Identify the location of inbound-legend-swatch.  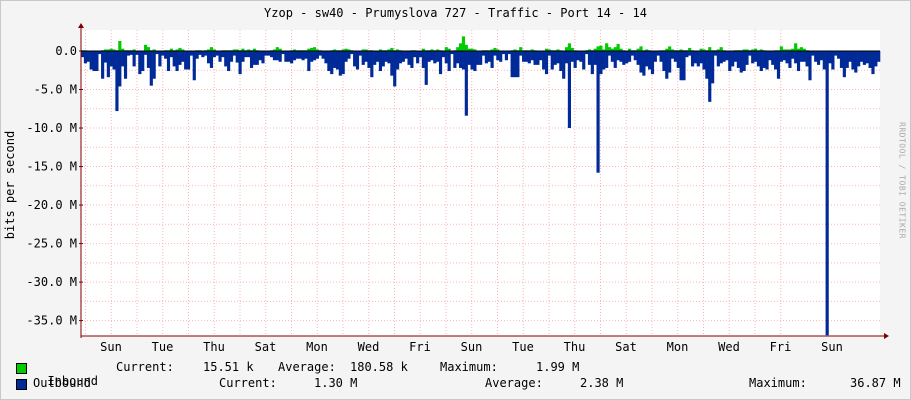
(21, 368).